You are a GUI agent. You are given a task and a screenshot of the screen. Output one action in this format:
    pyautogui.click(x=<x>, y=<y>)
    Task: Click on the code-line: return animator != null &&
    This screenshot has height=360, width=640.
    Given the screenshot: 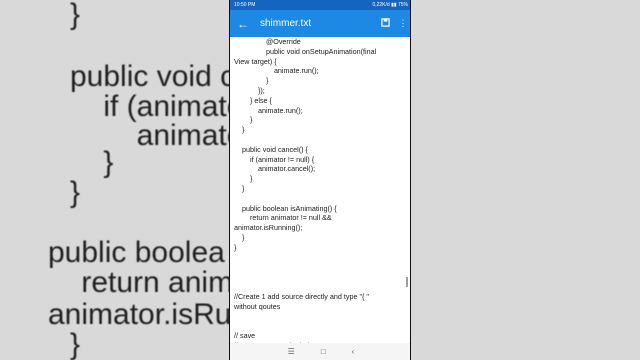 What is the action you would take?
    pyautogui.click(x=283, y=218)
    